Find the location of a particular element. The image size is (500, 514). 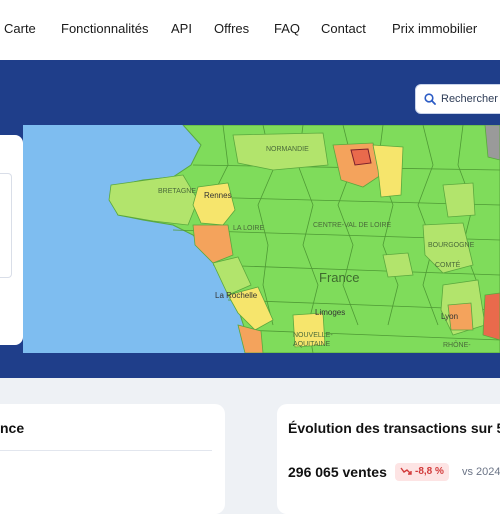

nav-link-fonctionnalites: Fonctionnalités is located at coordinates (104, 28).